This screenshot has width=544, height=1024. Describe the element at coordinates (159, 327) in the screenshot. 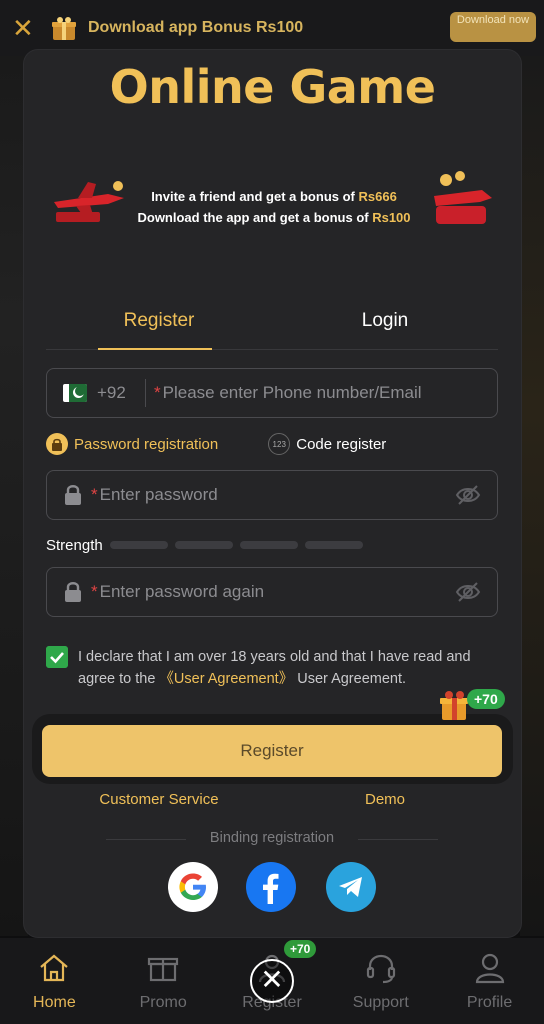

I see `tab-register: Register` at that location.